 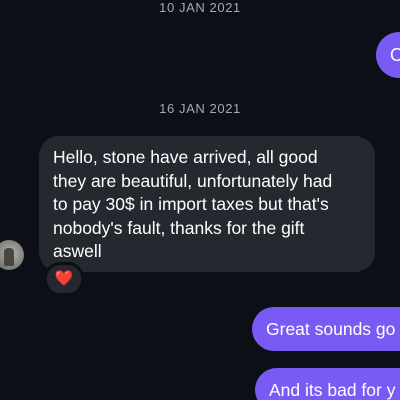 I want to click on message-line: nobody's fault, thanks for the gift, so click(x=179, y=227).